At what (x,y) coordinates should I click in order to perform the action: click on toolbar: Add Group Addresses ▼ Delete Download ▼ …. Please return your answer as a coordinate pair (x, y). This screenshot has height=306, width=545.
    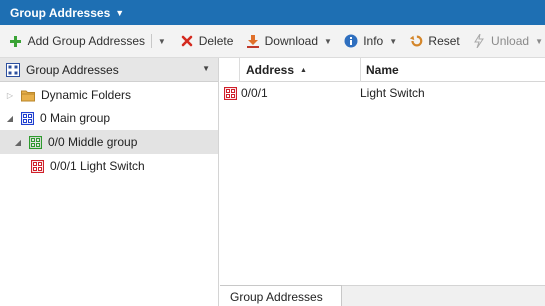
    Looking at the image, I should click on (272, 41).